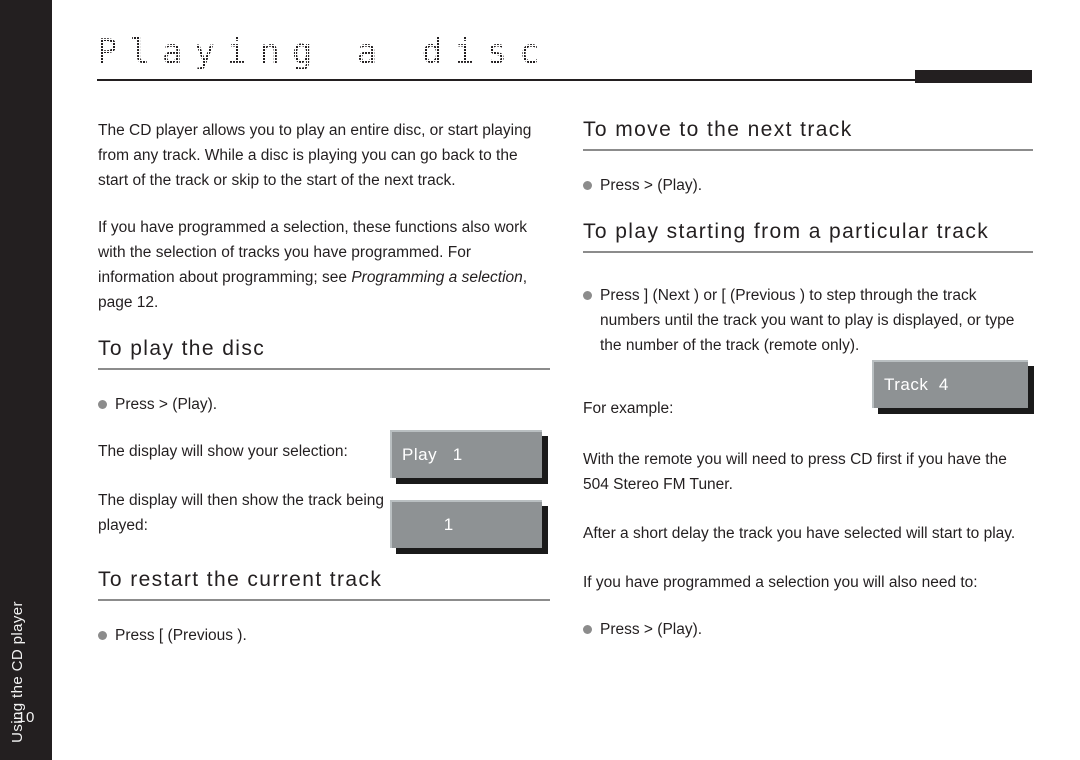  I want to click on bullet-press-play-programmed-label: Press > (Play)., so click(651, 629).